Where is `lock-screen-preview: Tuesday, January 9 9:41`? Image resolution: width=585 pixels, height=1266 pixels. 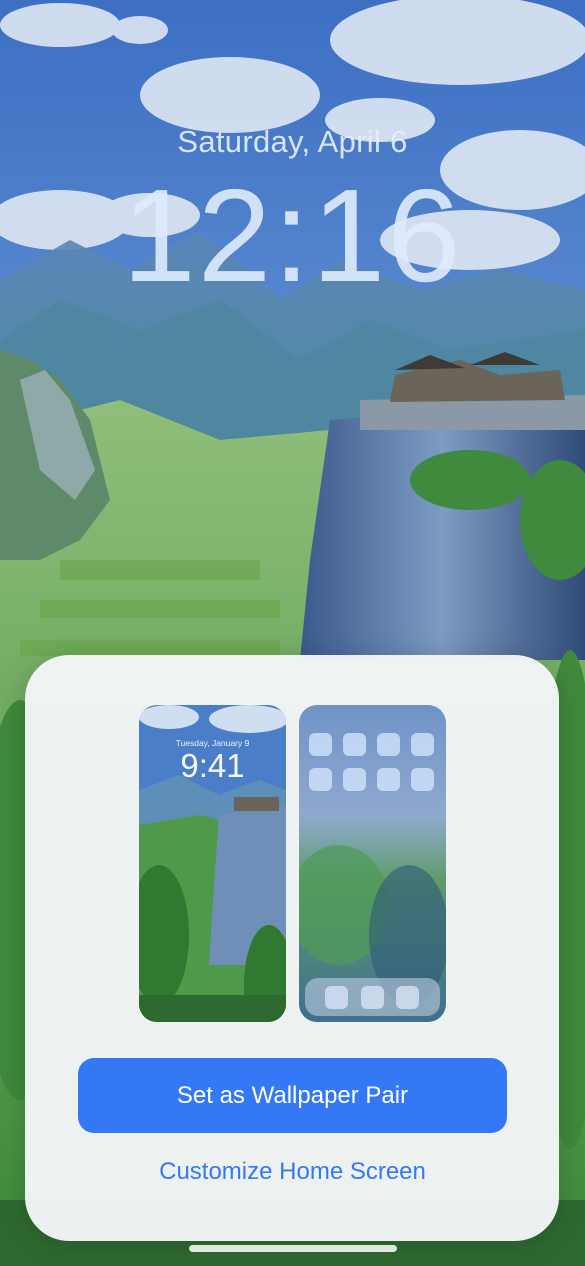 lock-screen-preview: Tuesday, January 9 9:41 is located at coordinates (212, 863).